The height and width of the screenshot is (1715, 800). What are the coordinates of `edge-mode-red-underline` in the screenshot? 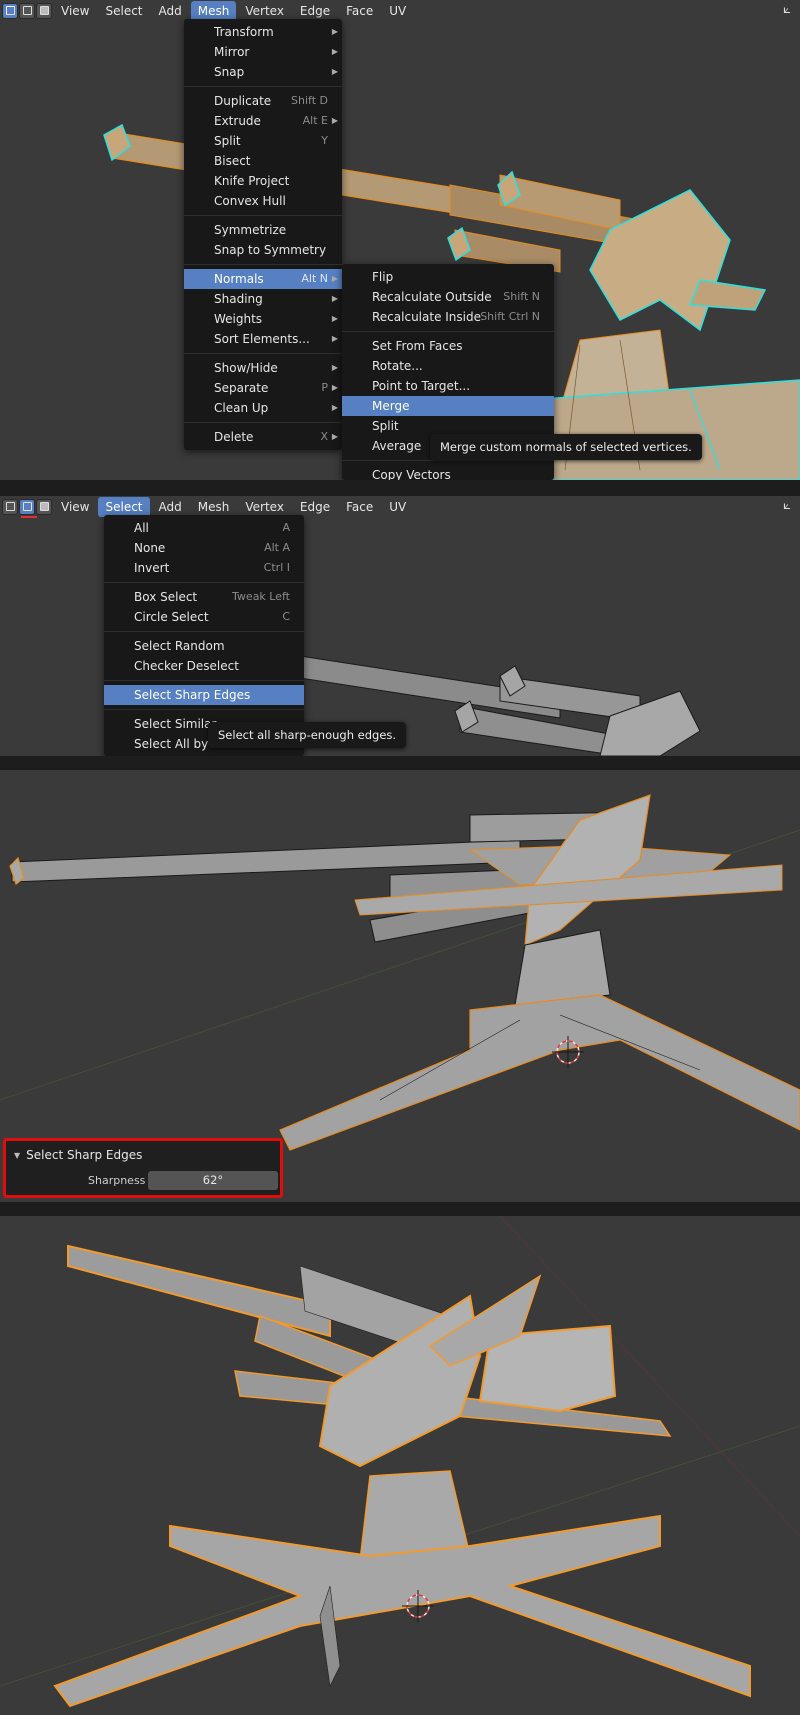 It's located at (29, 517).